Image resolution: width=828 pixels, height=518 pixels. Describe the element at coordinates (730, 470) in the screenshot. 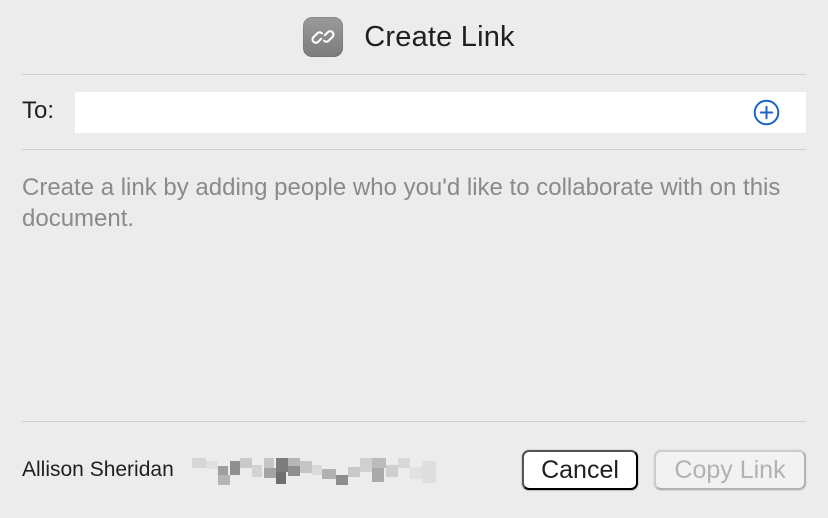

I see `copy-link-button: Copy Link` at that location.